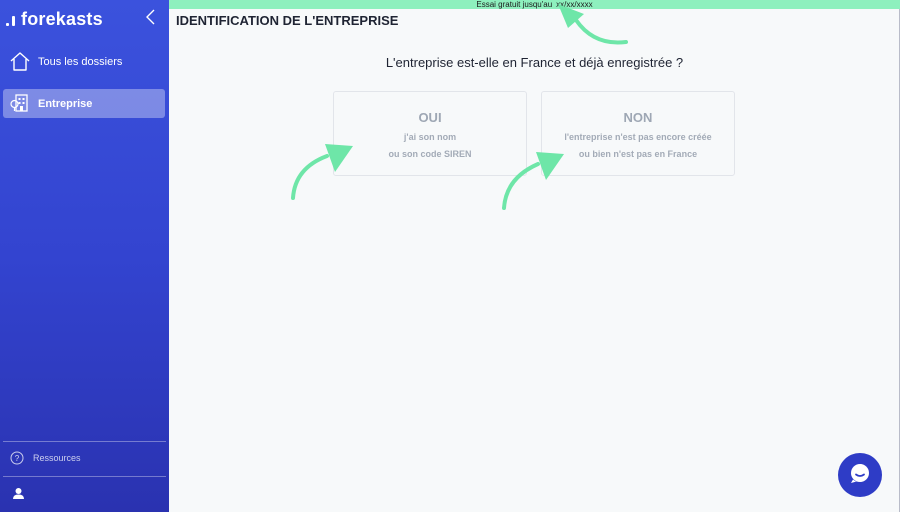  I want to click on sidebar-item-label: Tous les dossiers, so click(80, 61).